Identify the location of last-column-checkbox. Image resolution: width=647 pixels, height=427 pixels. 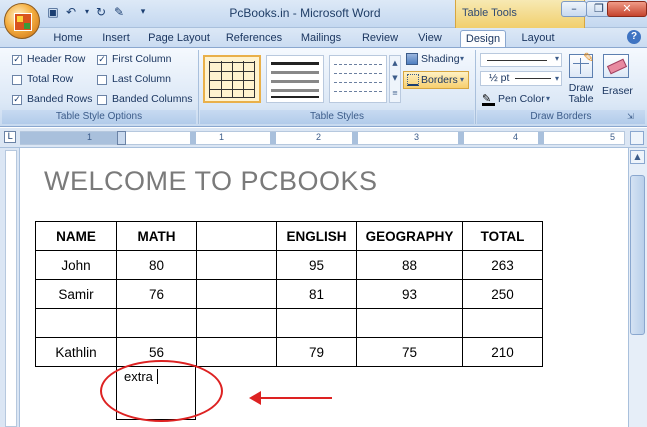
(102, 80).